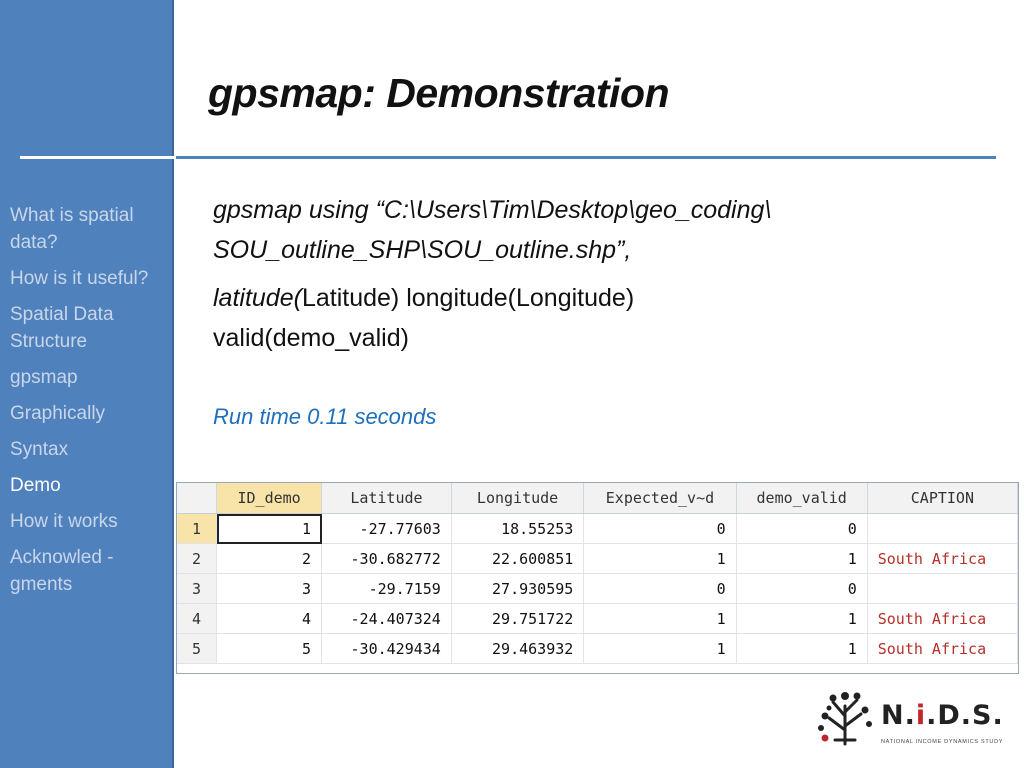  I want to click on table-cell: 22.600851, so click(518, 558).